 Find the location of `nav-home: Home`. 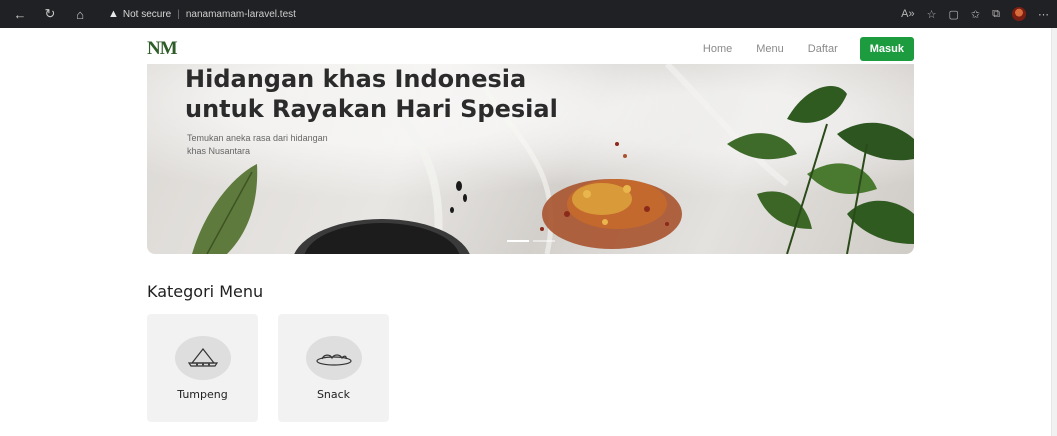

nav-home: Home is located at coordinates (717, 49).